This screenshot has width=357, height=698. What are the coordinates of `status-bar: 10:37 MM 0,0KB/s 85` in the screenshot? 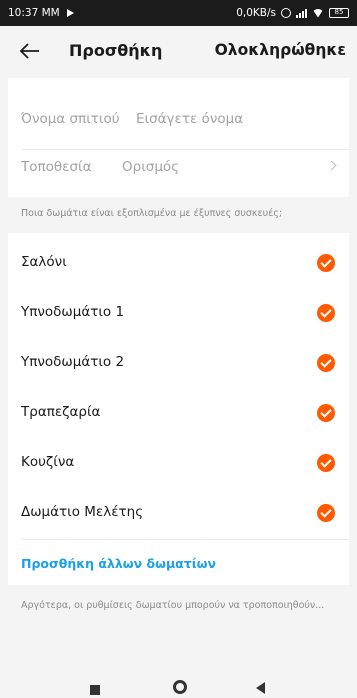 It's located at (178, 13).